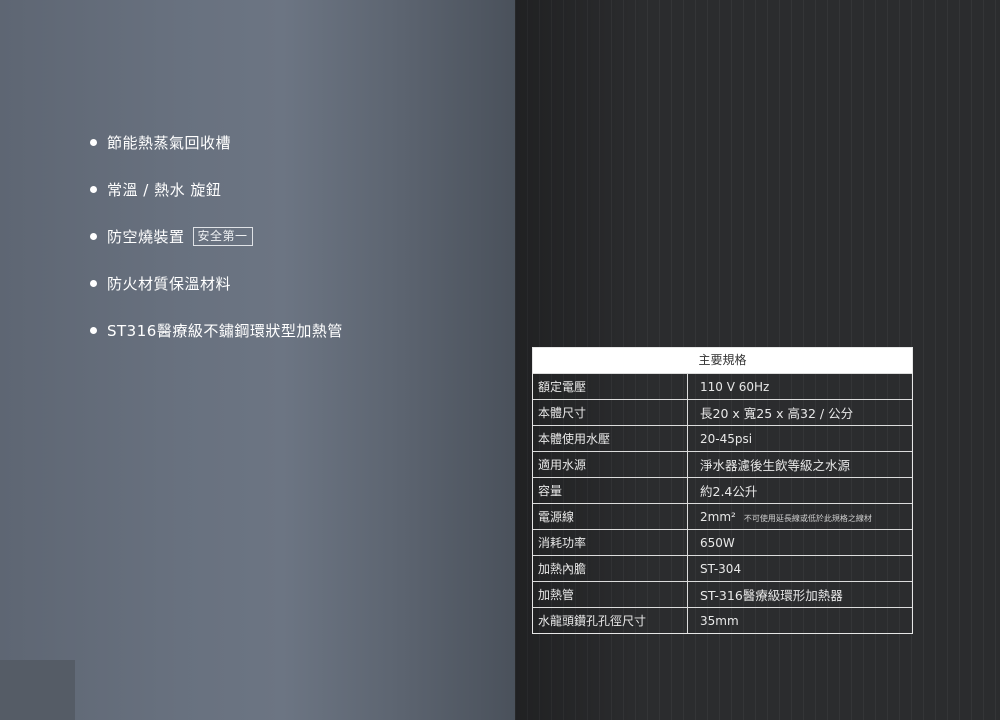  What do you see at coordinates (216, 202) in the screenshot?
I see `feature-item: 常溫 / 熱水 旋鈕` at bounding box center [216, 202].